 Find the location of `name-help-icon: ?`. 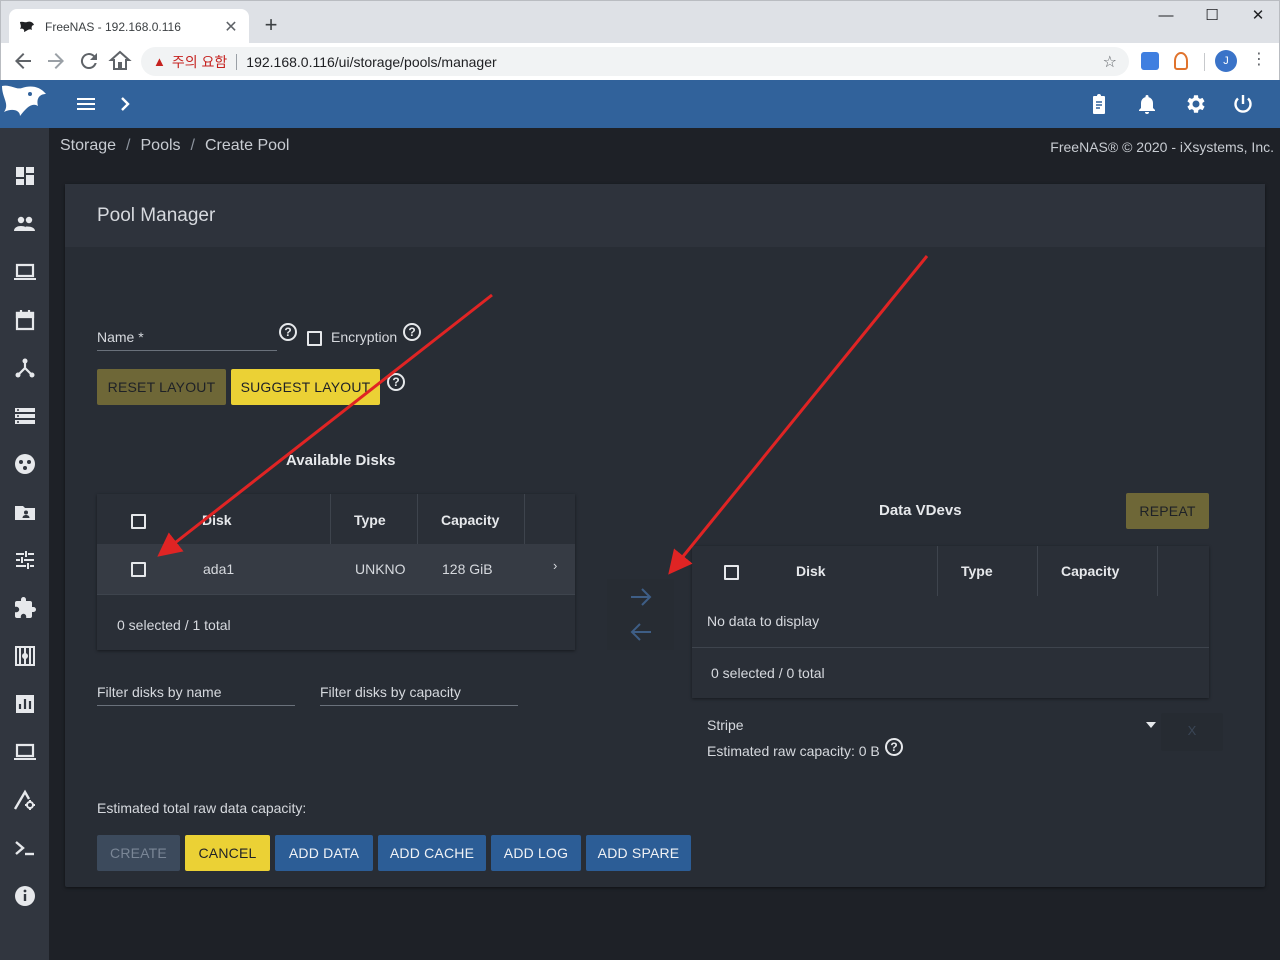

name-help-icon: ? is located at coordinates (288, 332).